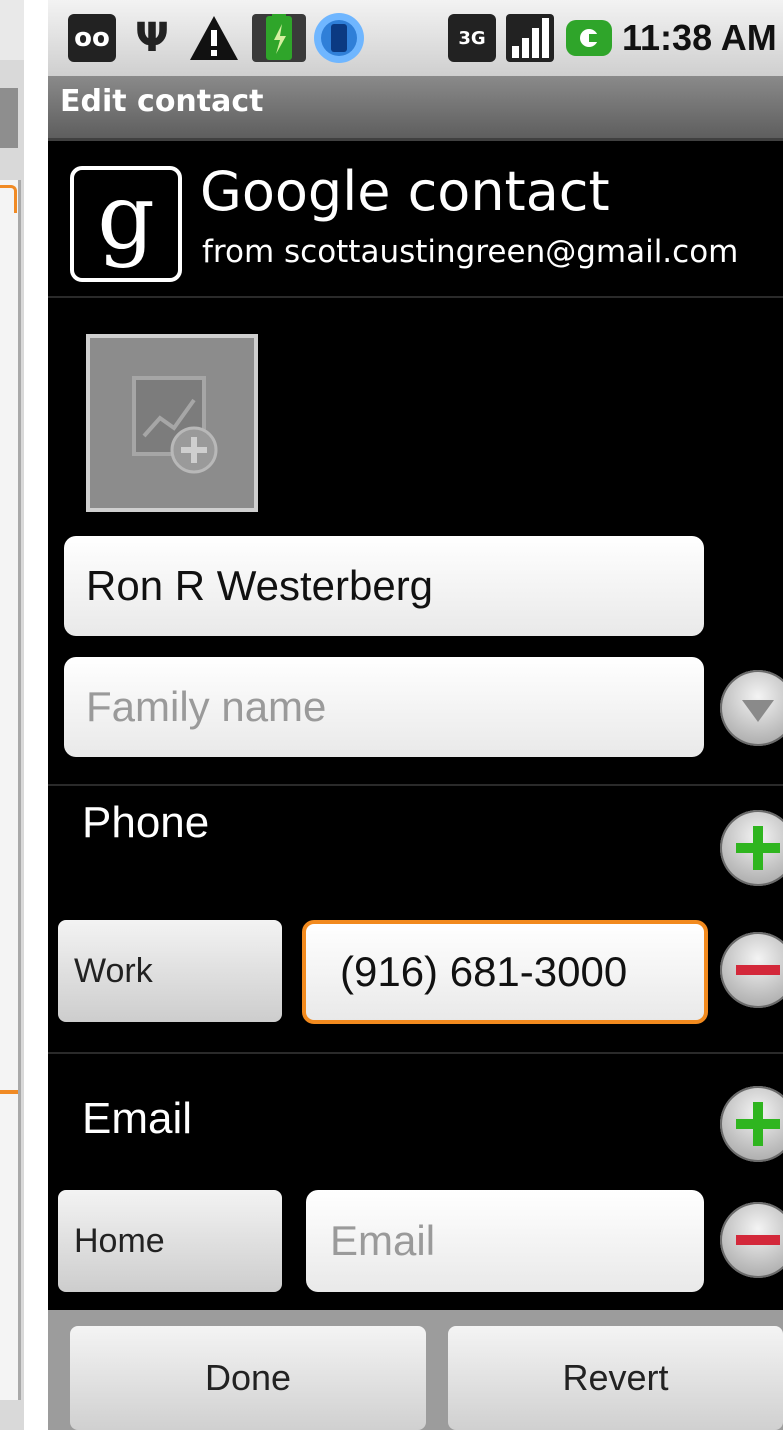 The height and width of the screenshot is (1430, 783). I want to click on remove-email-button, so click(751, 1240).